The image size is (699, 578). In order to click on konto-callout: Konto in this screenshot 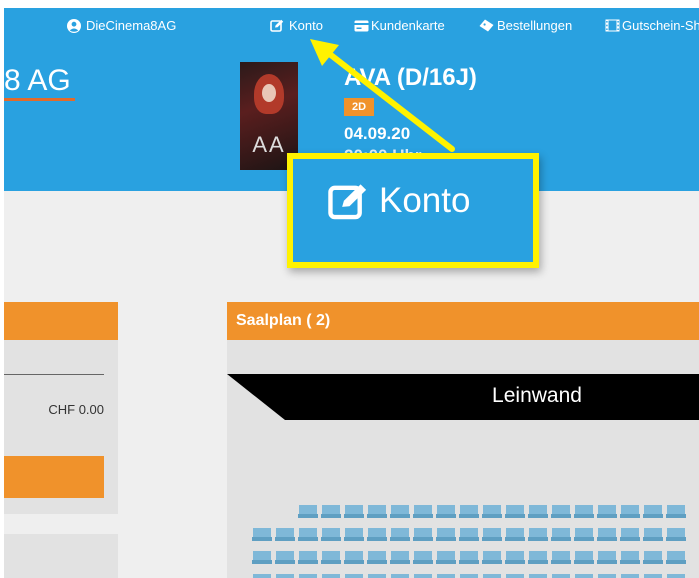, I will do `click(413, 210)`.